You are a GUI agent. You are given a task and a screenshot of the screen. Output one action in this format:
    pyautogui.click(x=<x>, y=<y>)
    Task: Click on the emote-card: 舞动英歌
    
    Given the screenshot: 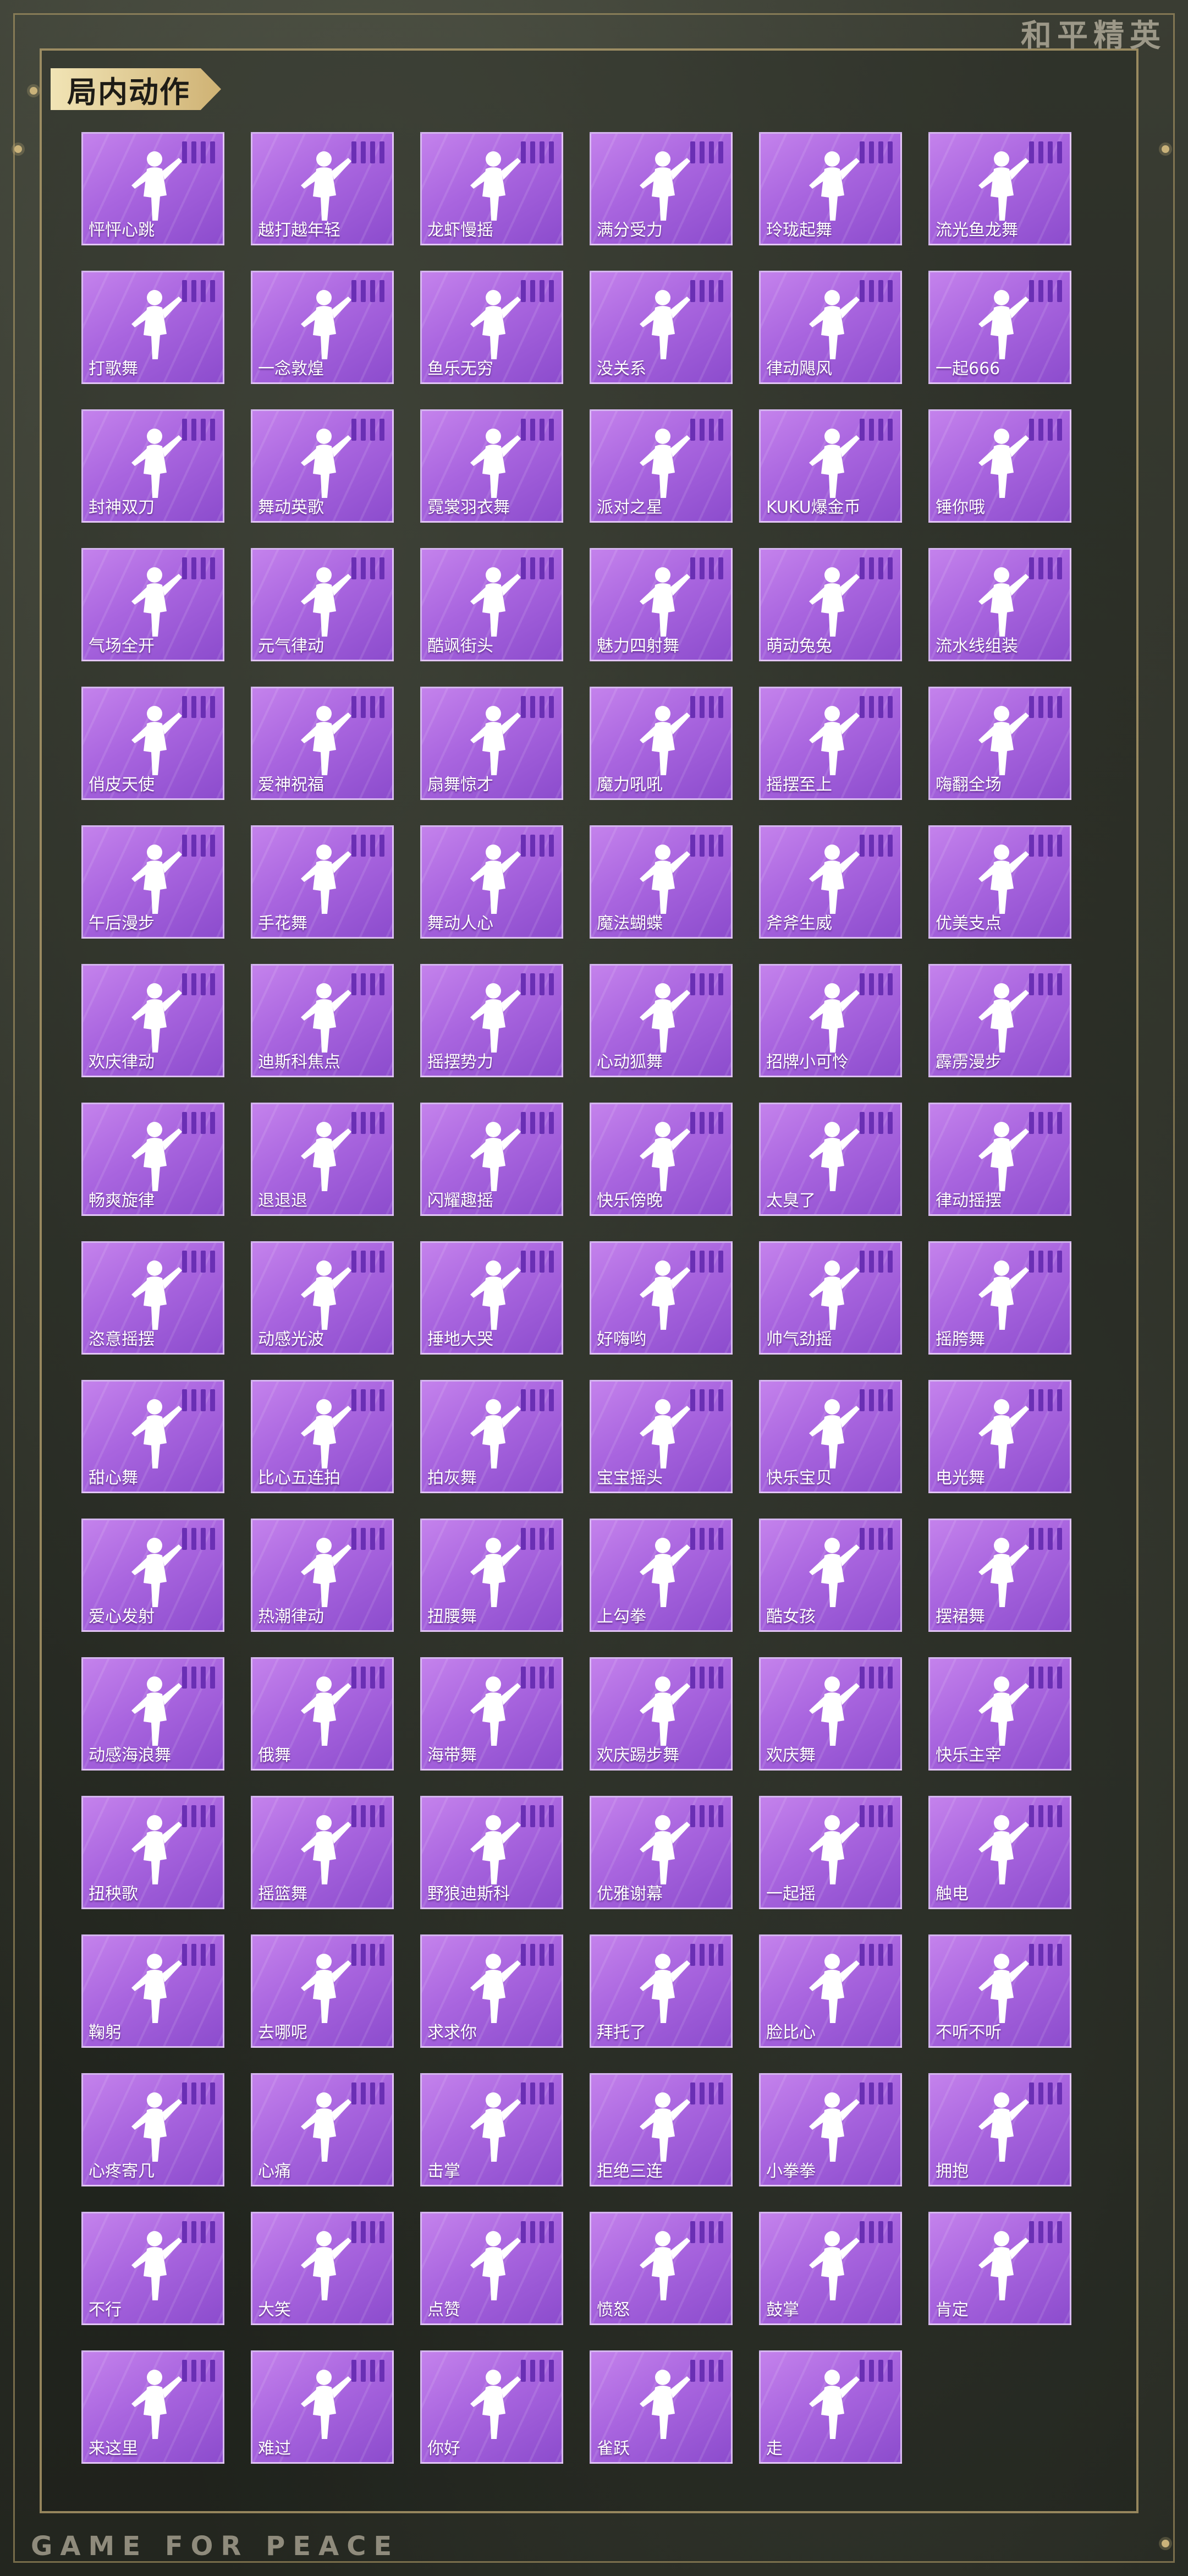 What is the action you would take?
    pyautogui.click(x=323, y=466)
    